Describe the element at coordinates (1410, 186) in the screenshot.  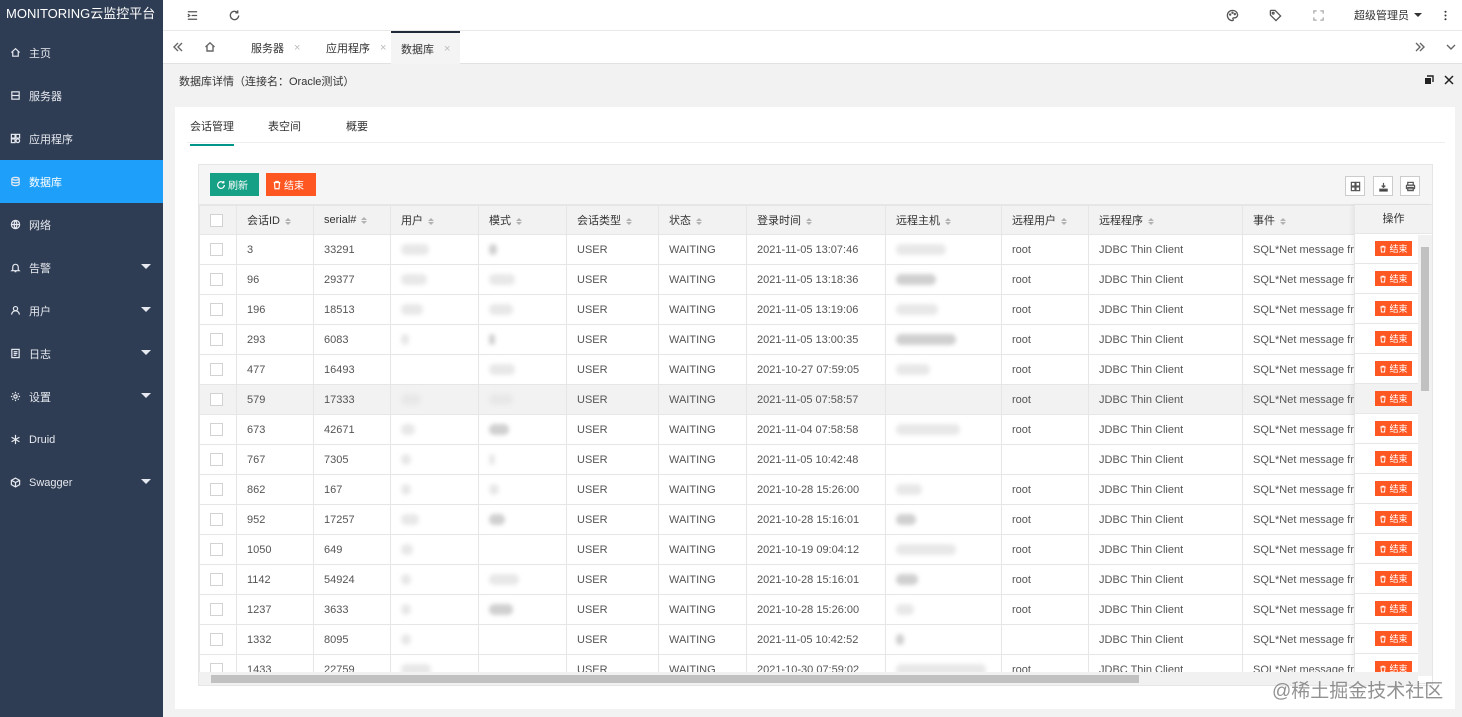
I see `print-icon` at that location.